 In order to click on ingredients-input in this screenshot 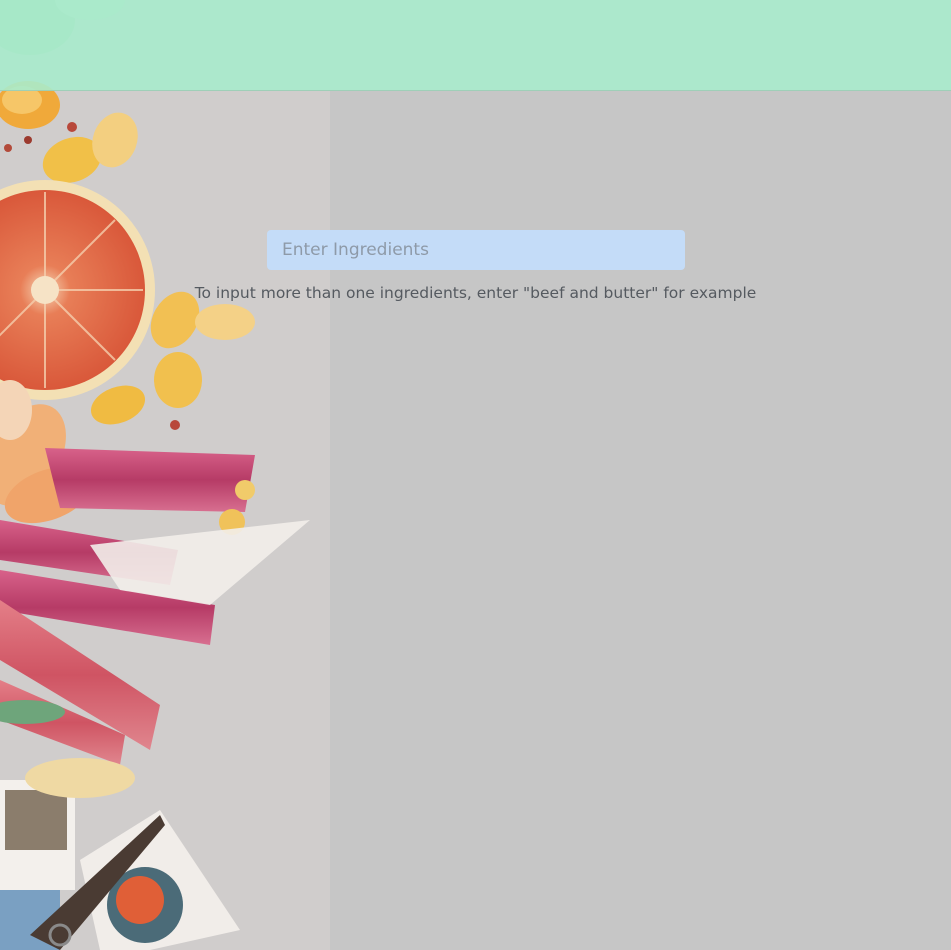, I will do `click(476, 250)`.